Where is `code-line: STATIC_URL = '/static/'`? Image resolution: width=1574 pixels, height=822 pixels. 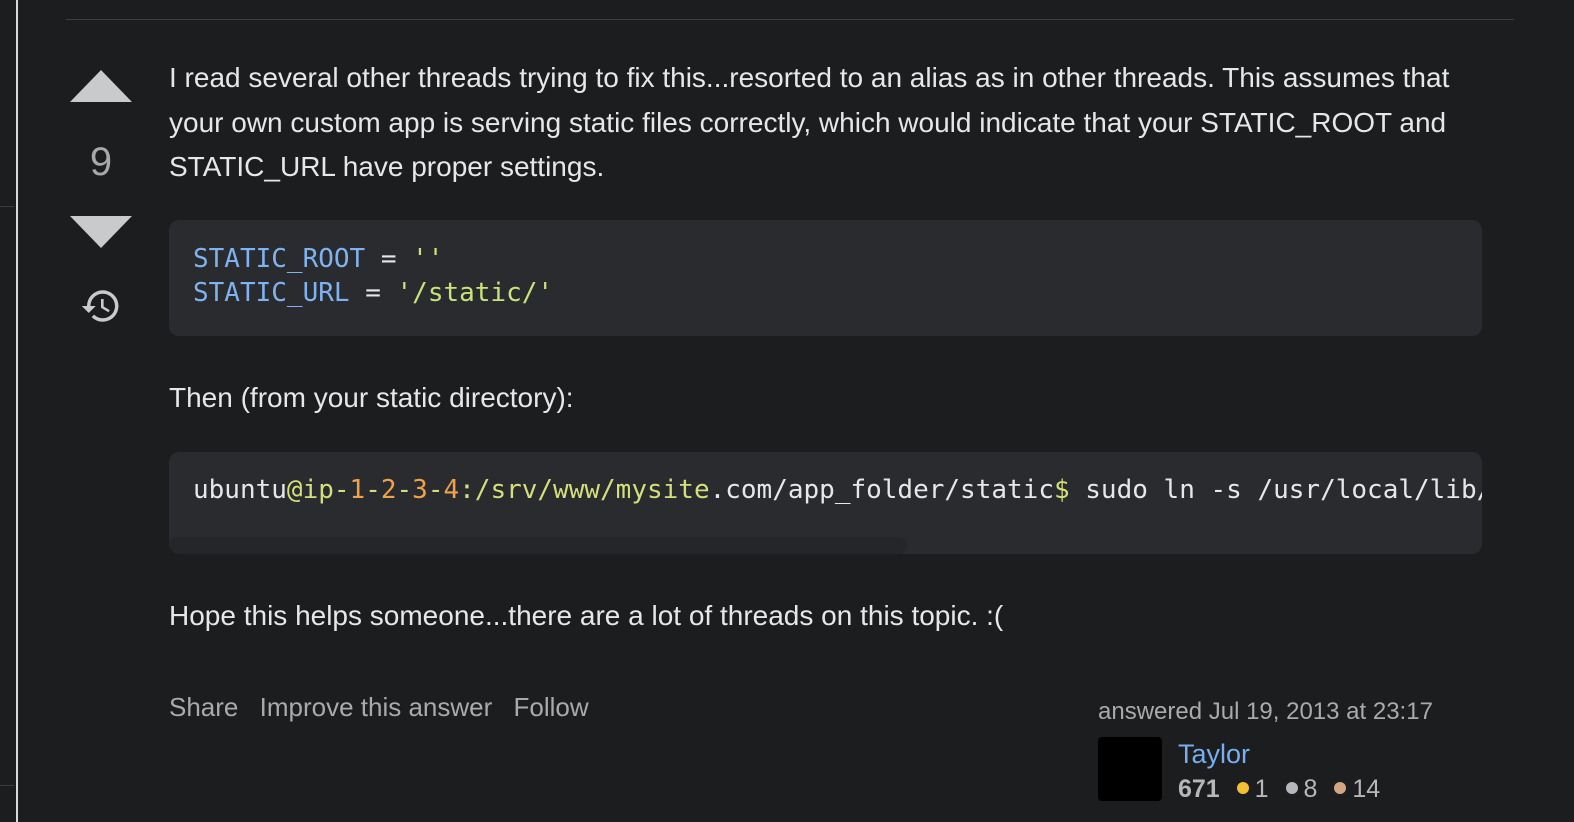 code-line: STATIC_URL = '/static/' is located at coordinates (373, 293).